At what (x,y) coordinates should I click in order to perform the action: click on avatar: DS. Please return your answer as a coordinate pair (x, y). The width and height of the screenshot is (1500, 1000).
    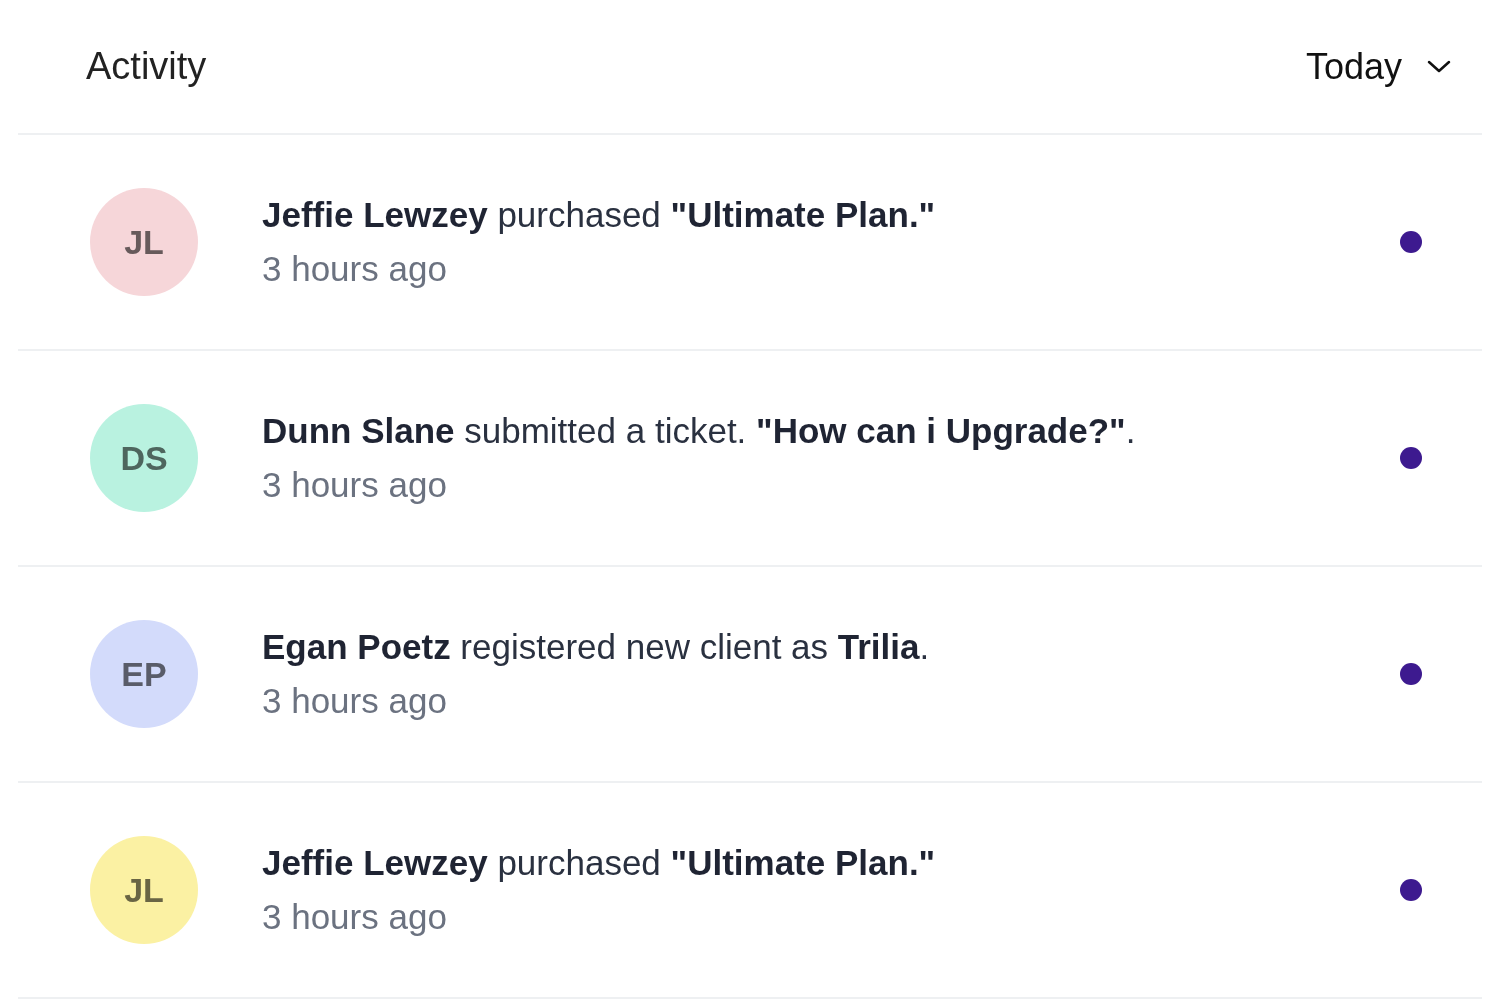
    Looking at the image, I should click on (144, 458).